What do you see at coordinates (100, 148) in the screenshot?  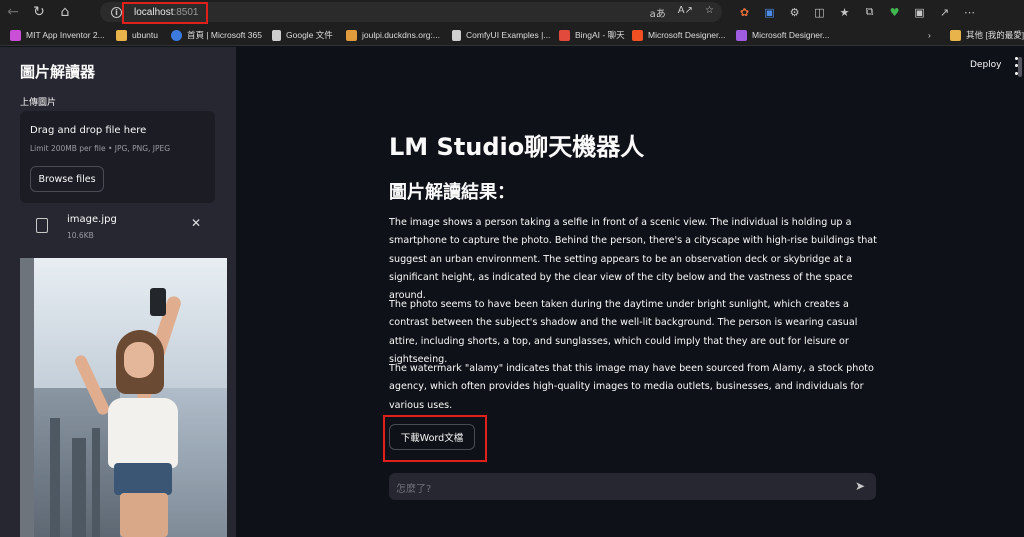 I see `dropzone-limit: Limit 200MB per file • JPG, PNG, JPEG` at bounding box center [100, 148].